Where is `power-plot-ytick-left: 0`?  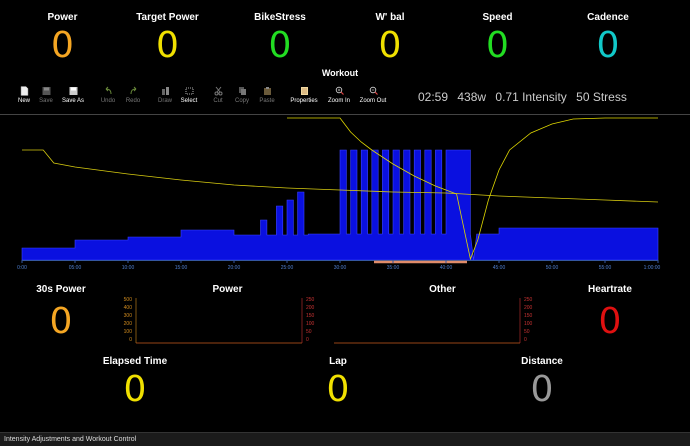
power-plot-ytick-left: 0 is located at coordinates (130, 340).